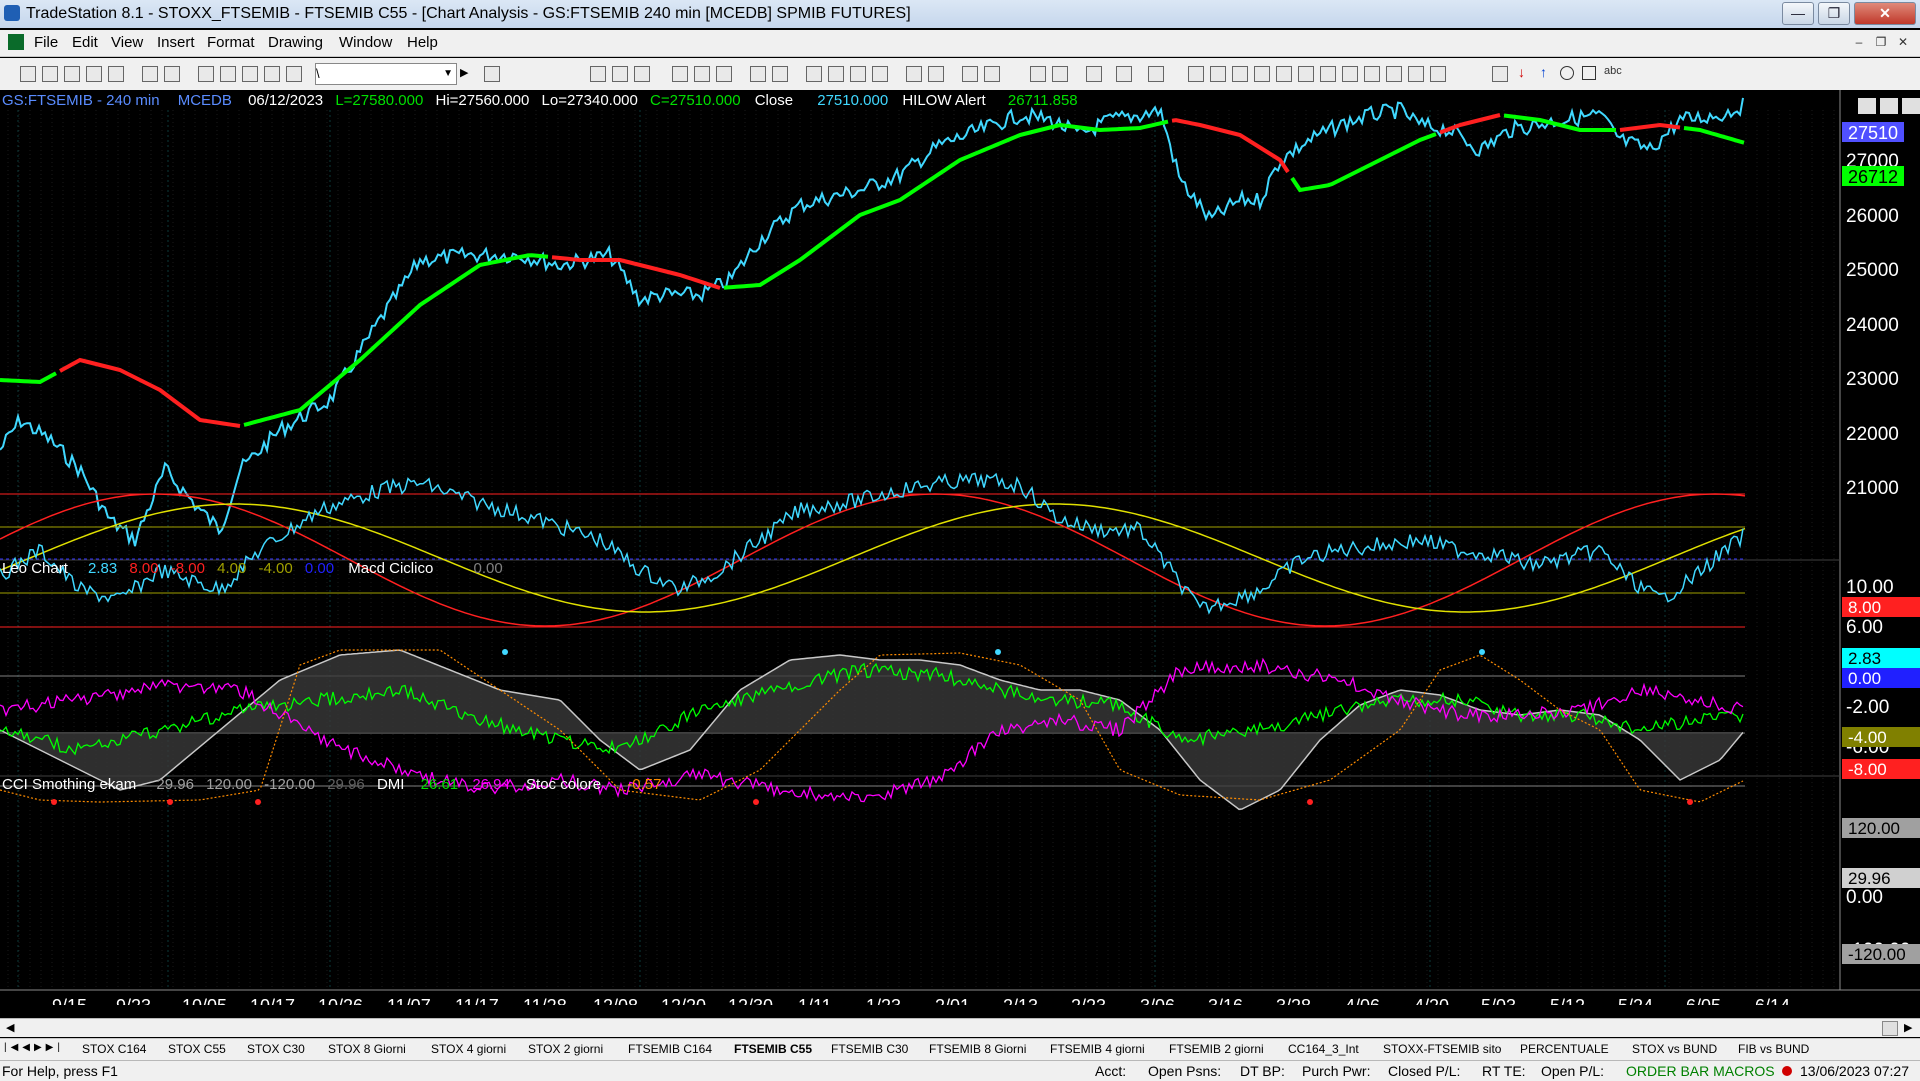  I want to click on panel-restore-icon, so click(1889, 106).